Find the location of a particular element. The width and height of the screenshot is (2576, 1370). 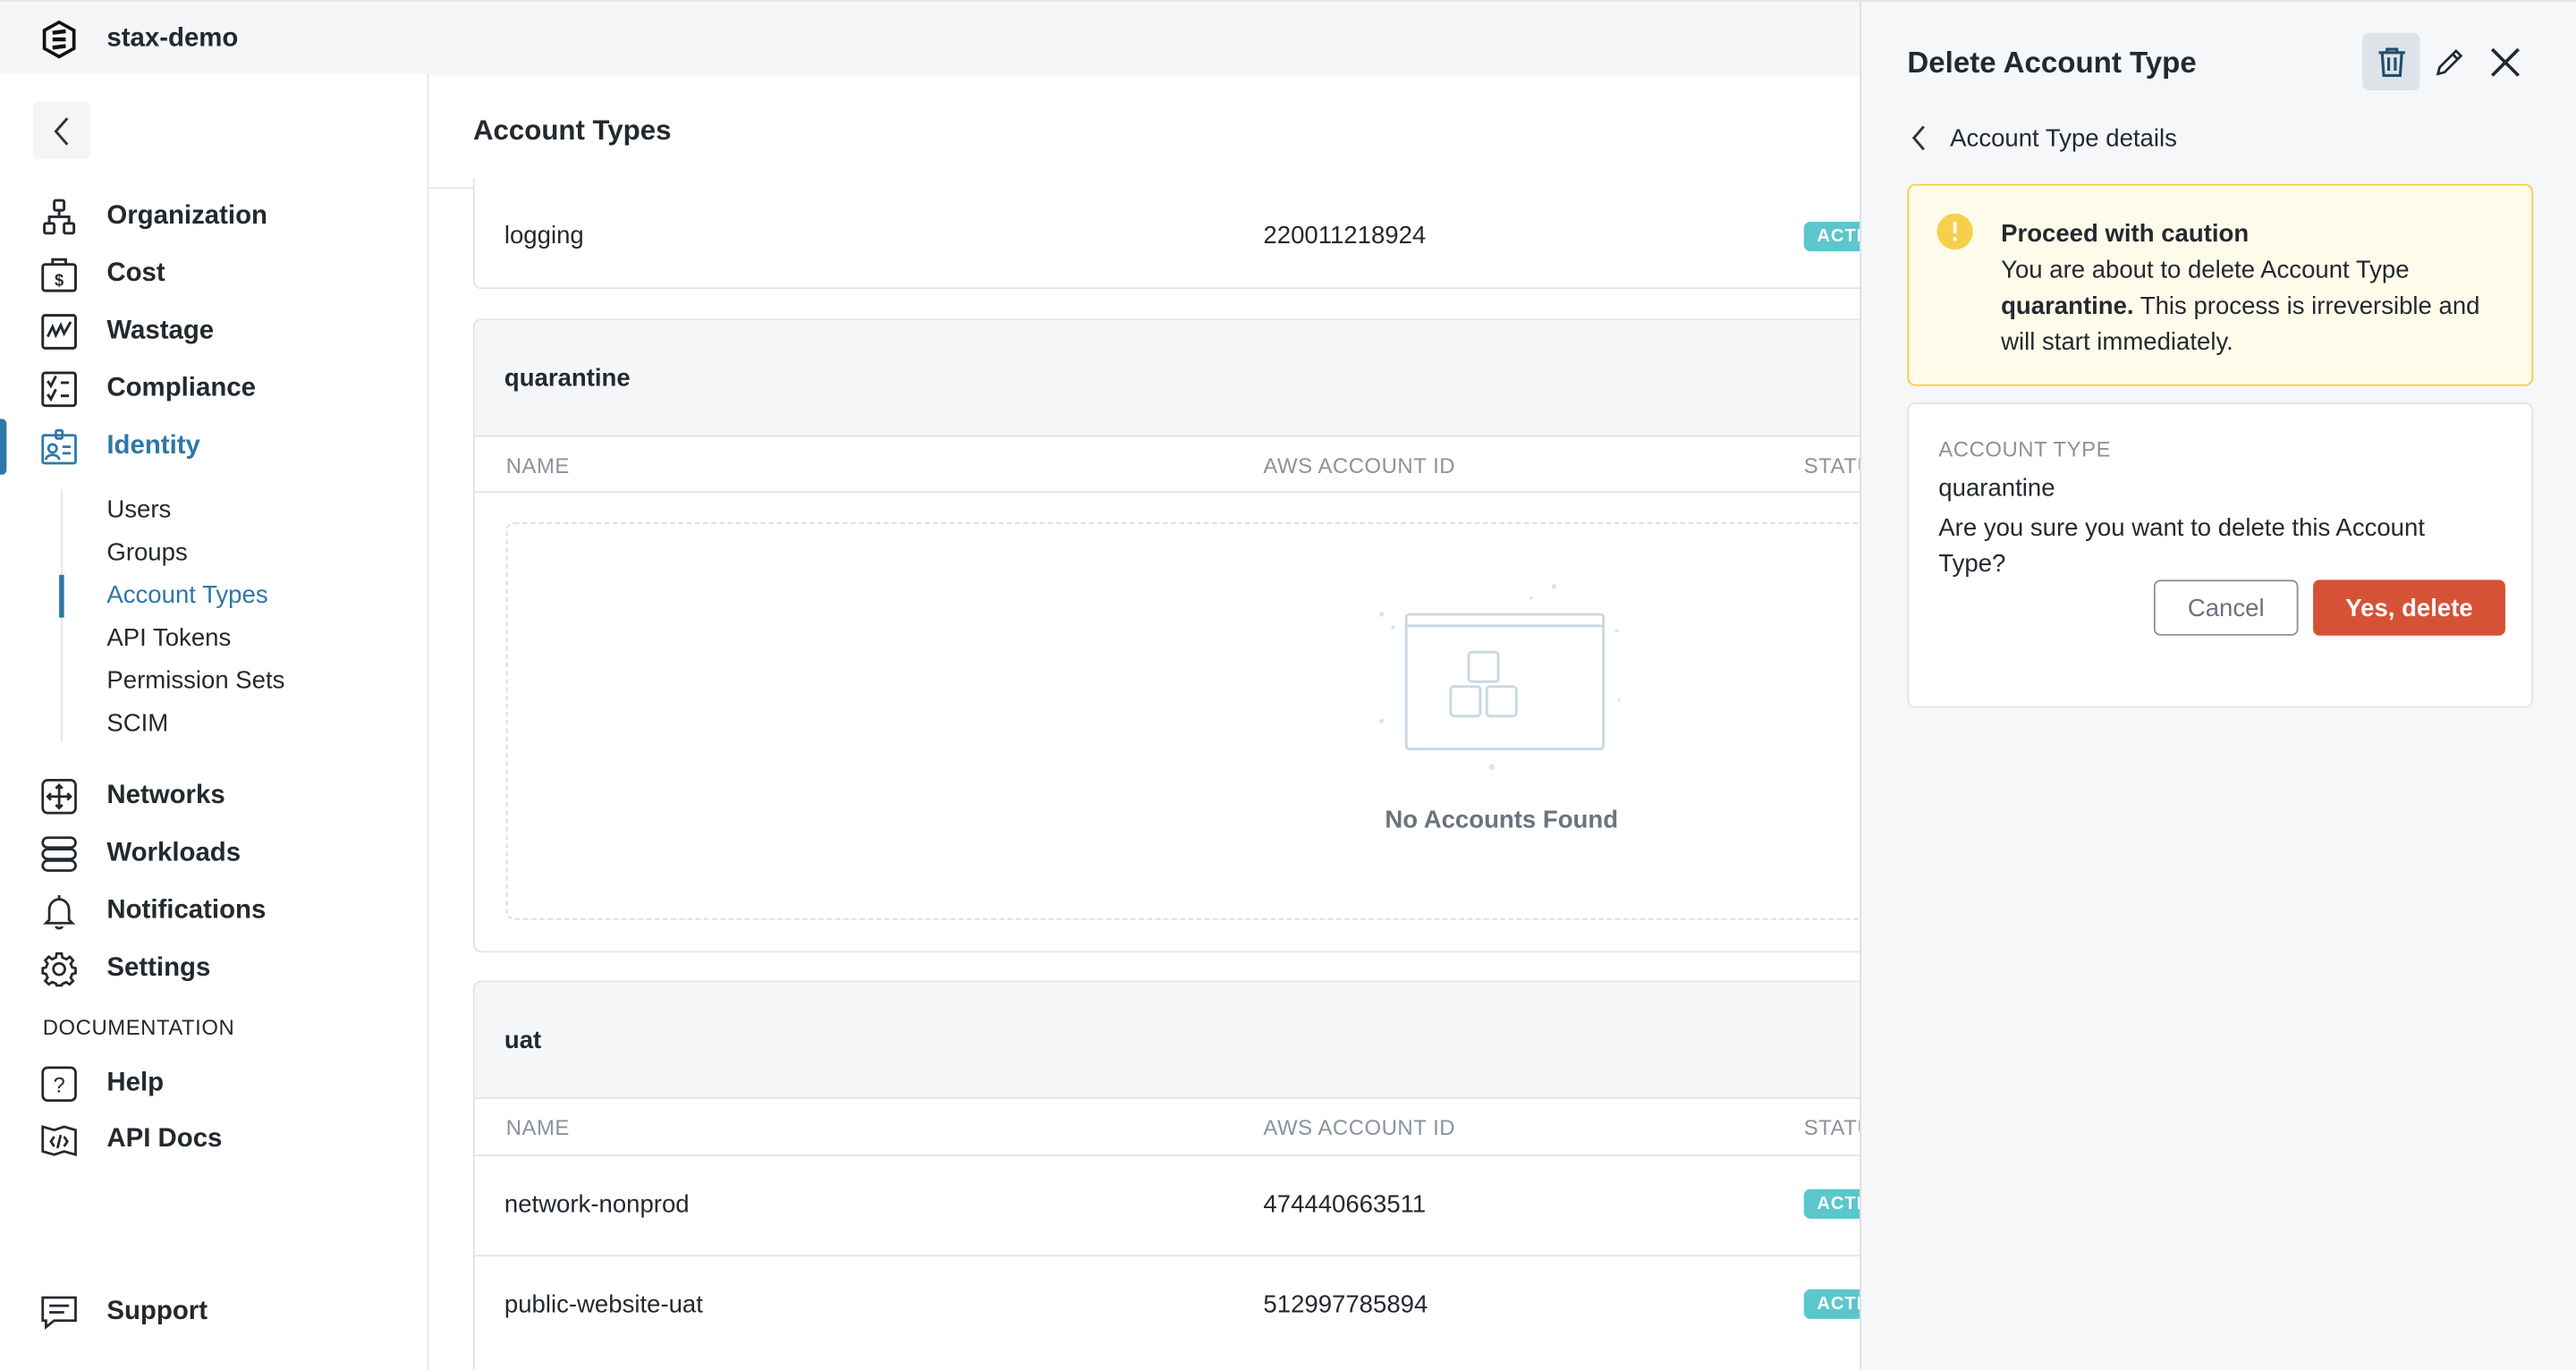

sidebar-item-compliance: Compliance is located at coordinates (148, 389).